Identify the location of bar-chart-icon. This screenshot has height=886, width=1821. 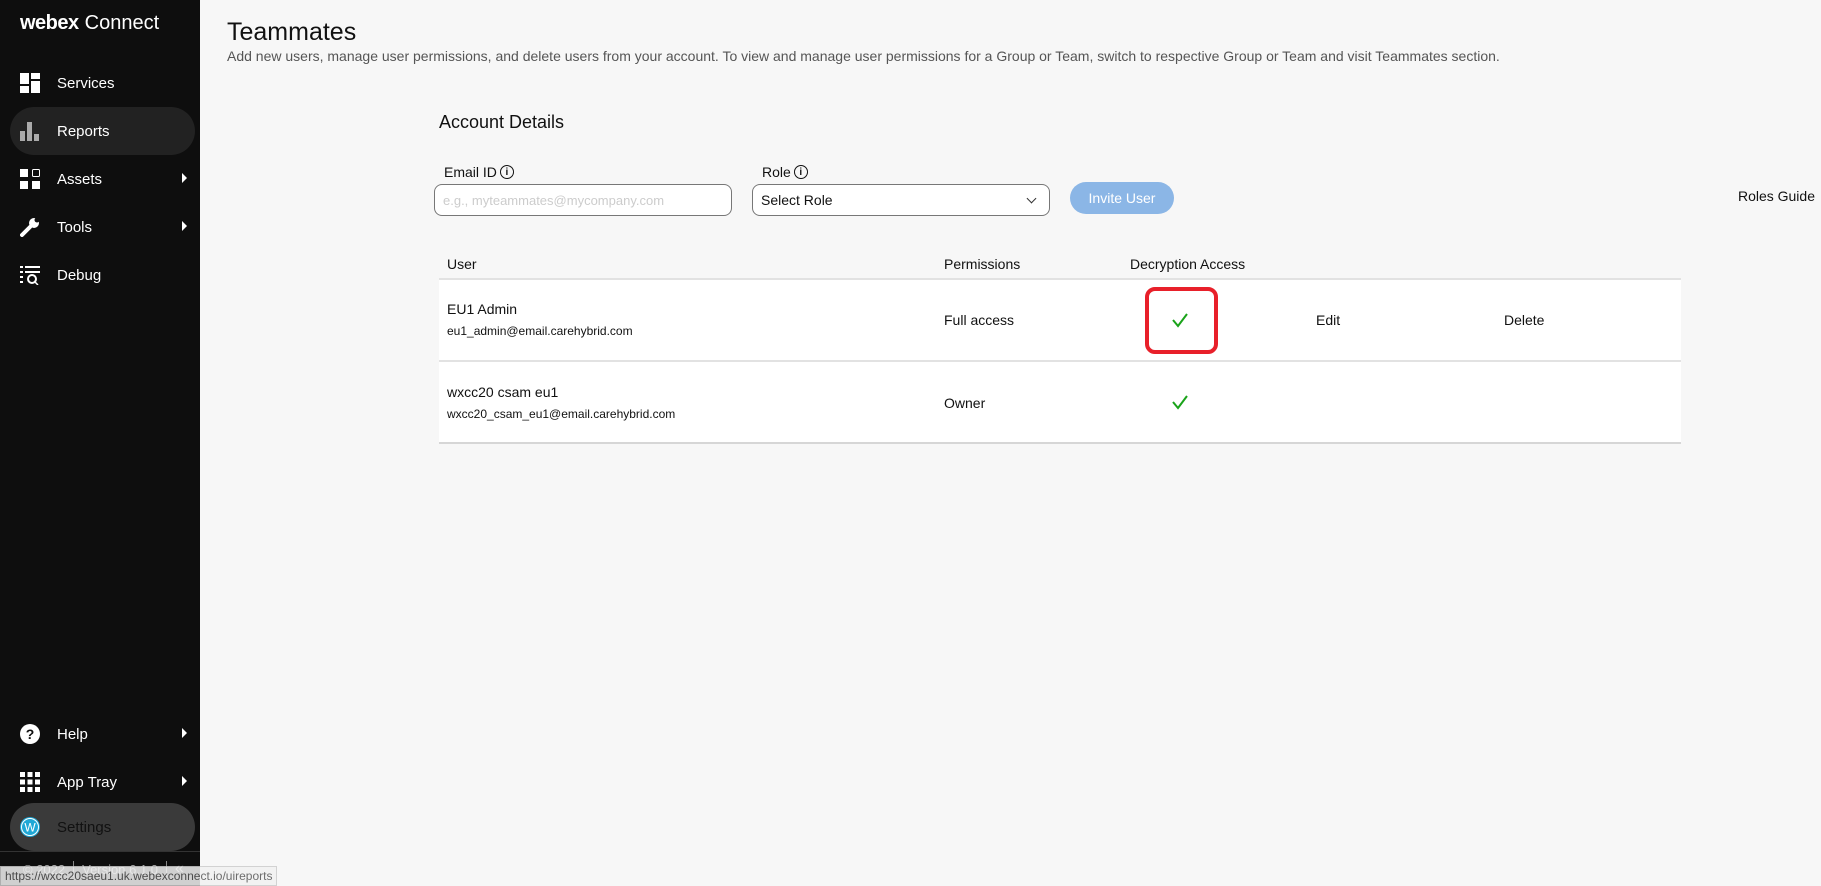
(30, 131).